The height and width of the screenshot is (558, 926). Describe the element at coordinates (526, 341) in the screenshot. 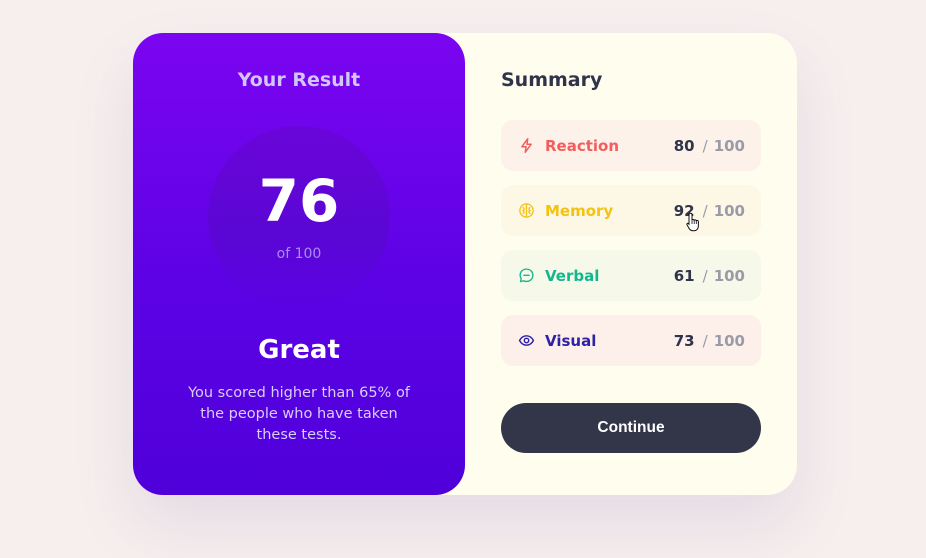

I see `eye-icon` at that location.